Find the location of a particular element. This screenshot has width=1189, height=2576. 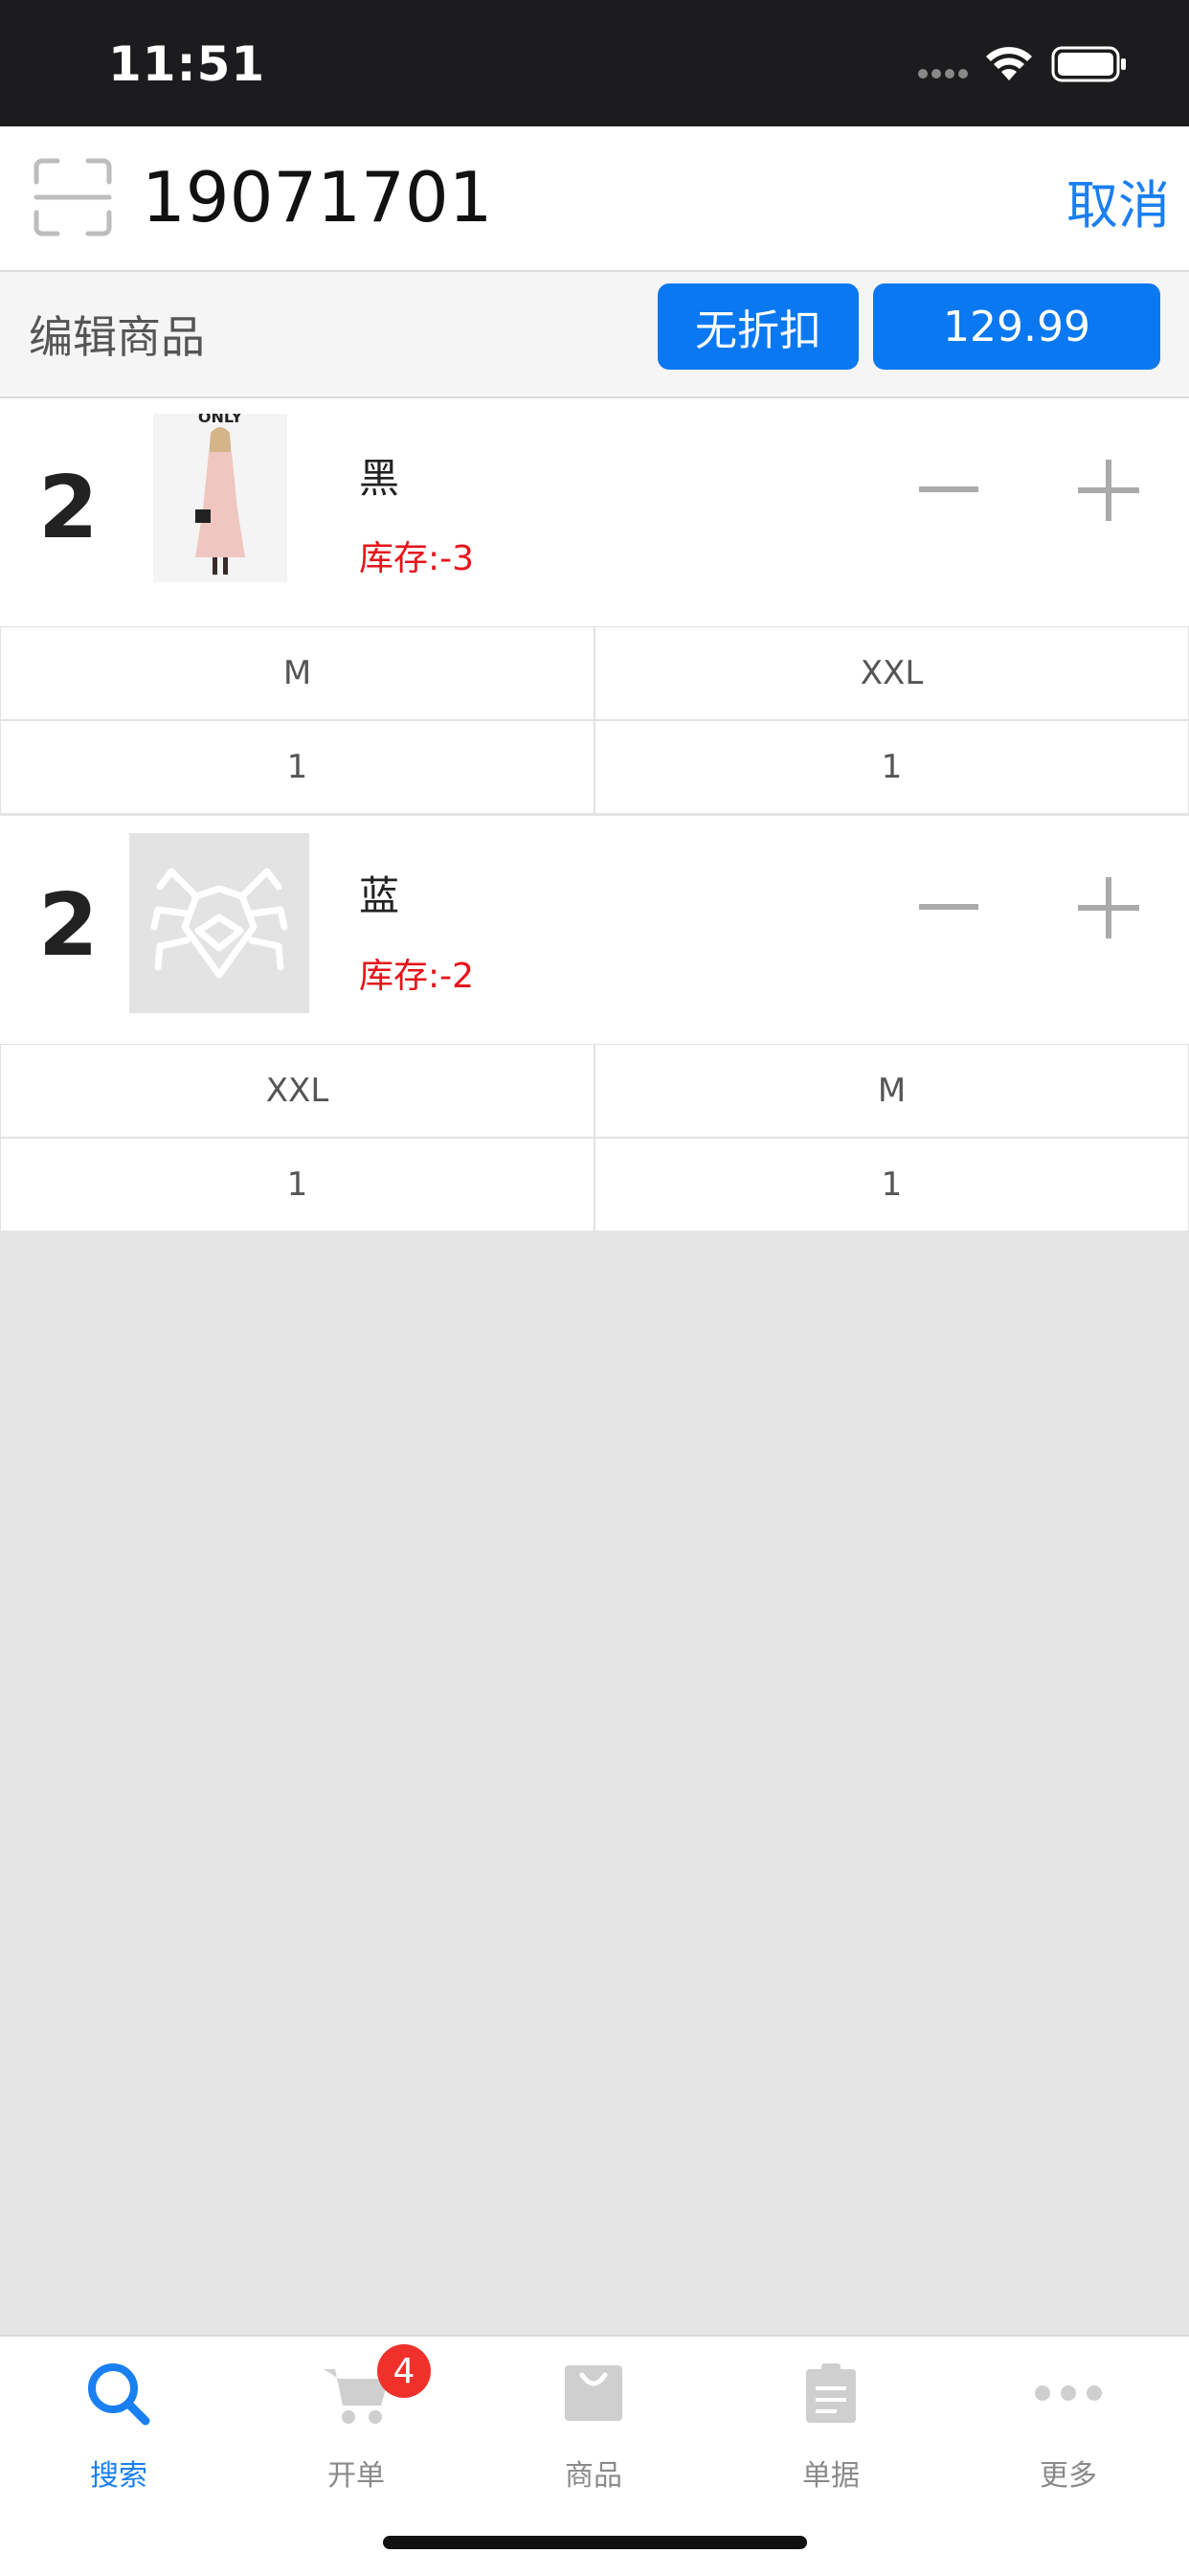

spider-icon is located at coordinates (219, 923).